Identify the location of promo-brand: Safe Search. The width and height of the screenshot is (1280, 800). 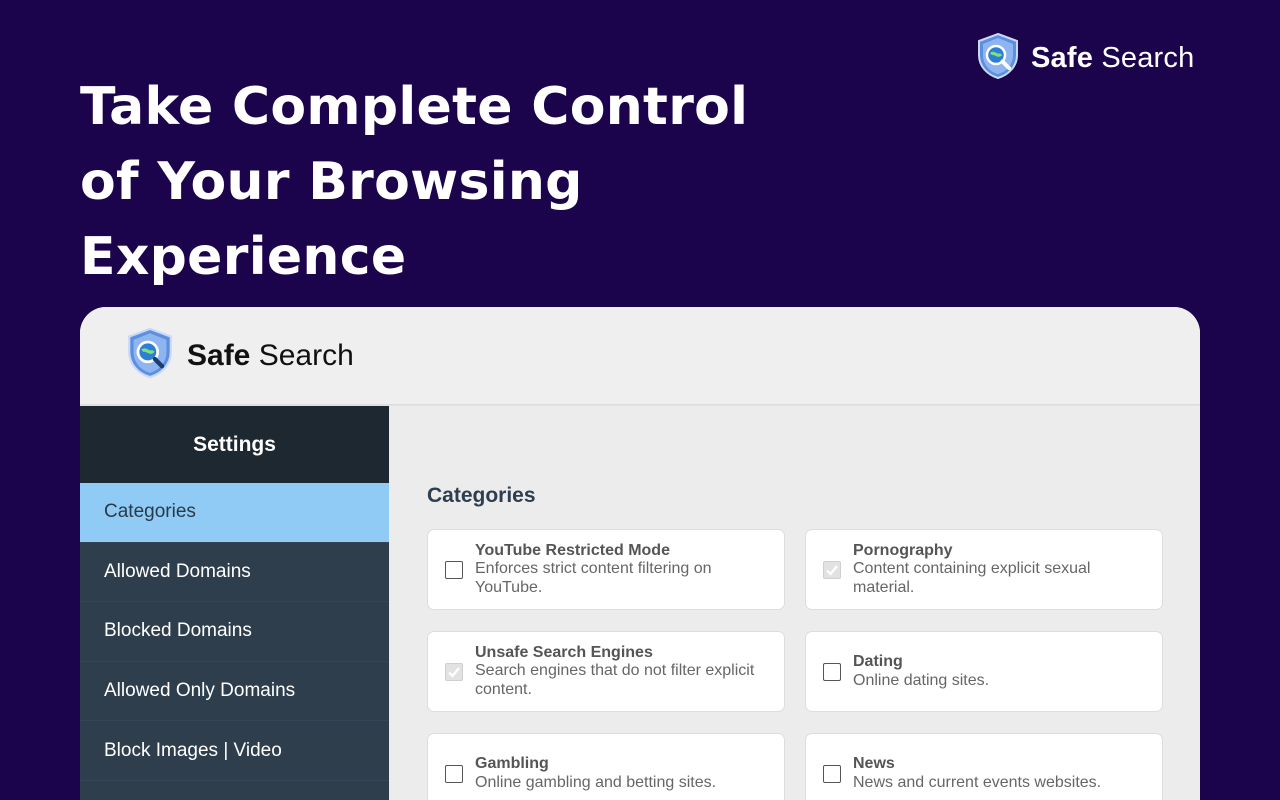
(1086, 58).